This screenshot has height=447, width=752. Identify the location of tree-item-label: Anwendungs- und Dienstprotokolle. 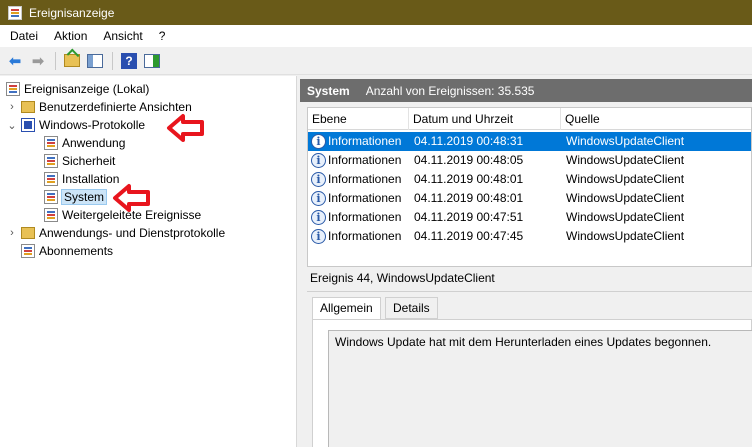
(132, 233).